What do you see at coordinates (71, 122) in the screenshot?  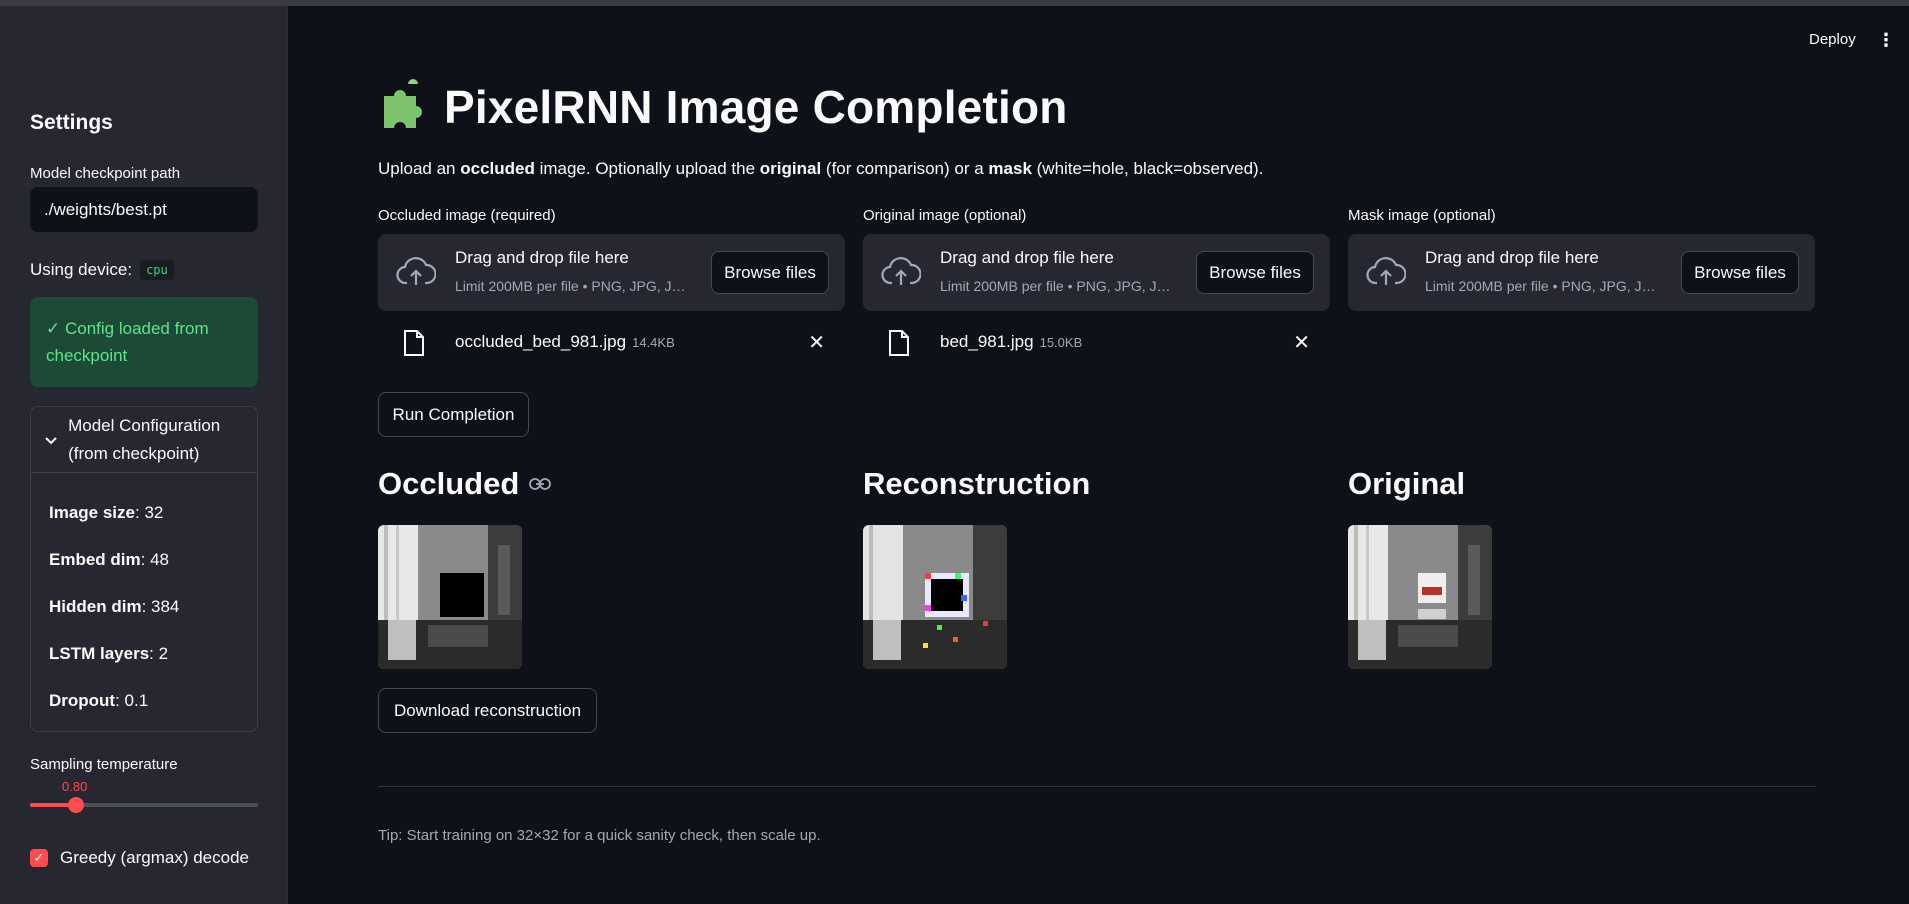 I see `sidebar-title: Settings` at bounding box center [71, 122].